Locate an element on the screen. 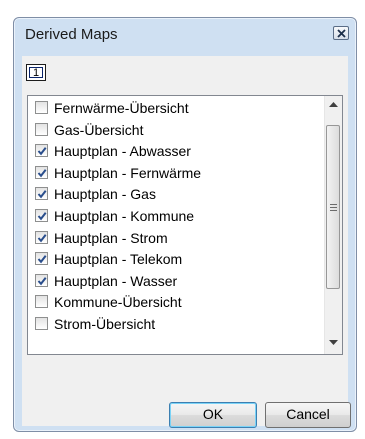 This screenshot has height=439, width=365. list-item-label: Hauptplan - Gas is located at coordinates (105, 194).